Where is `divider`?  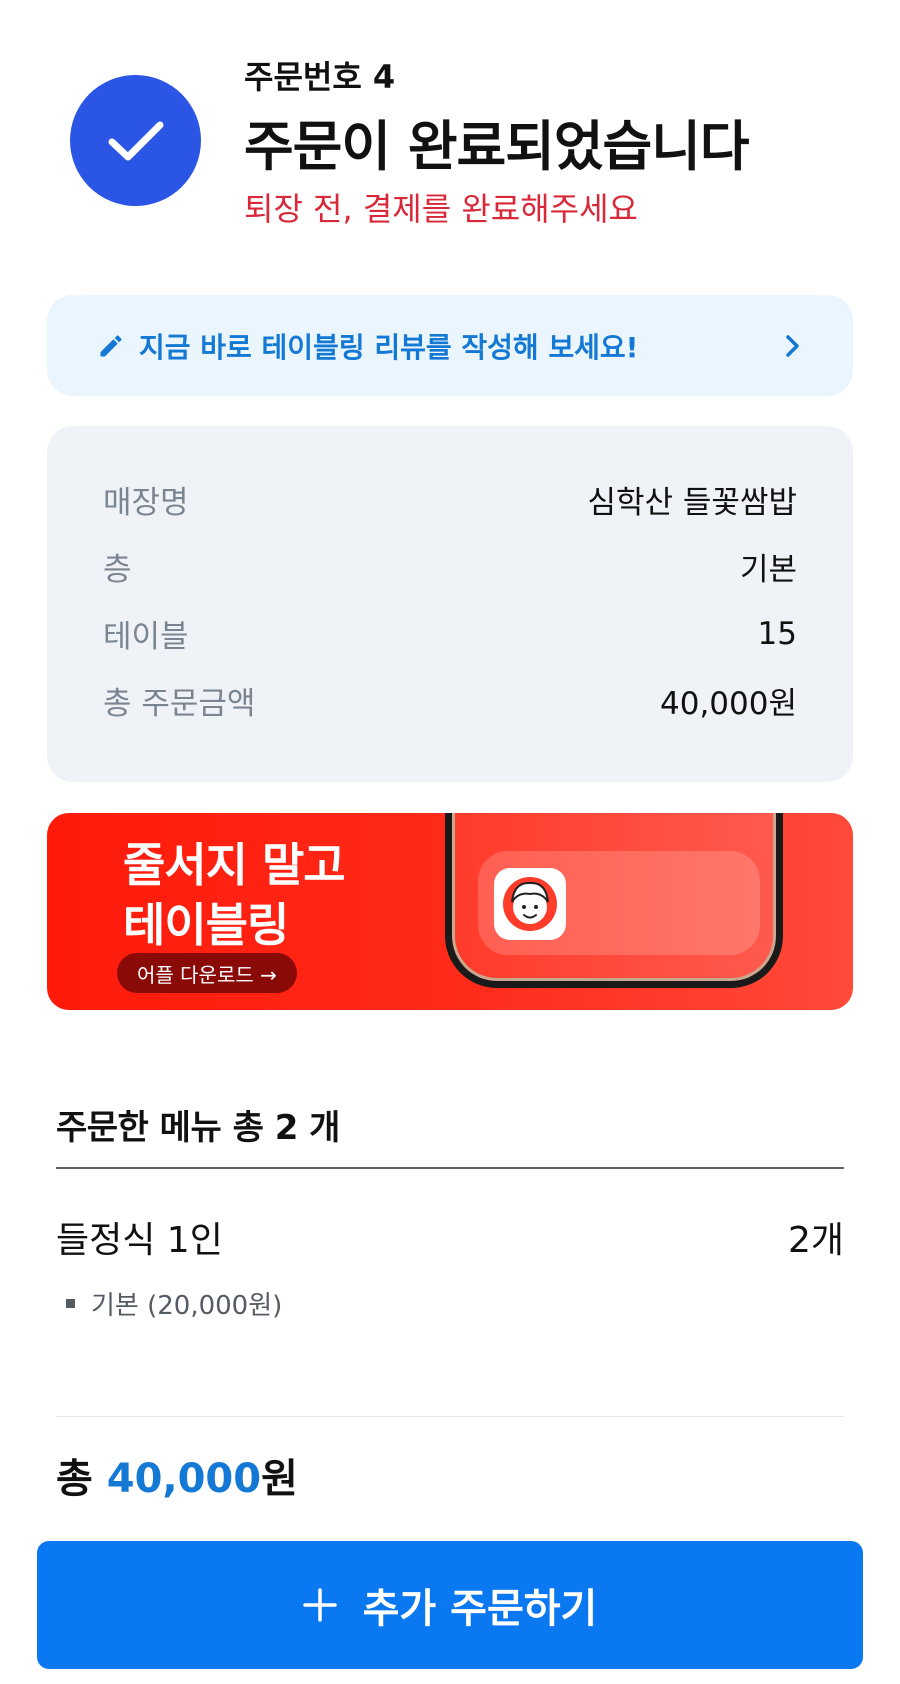
divider is located at coordinates (450, 1416).